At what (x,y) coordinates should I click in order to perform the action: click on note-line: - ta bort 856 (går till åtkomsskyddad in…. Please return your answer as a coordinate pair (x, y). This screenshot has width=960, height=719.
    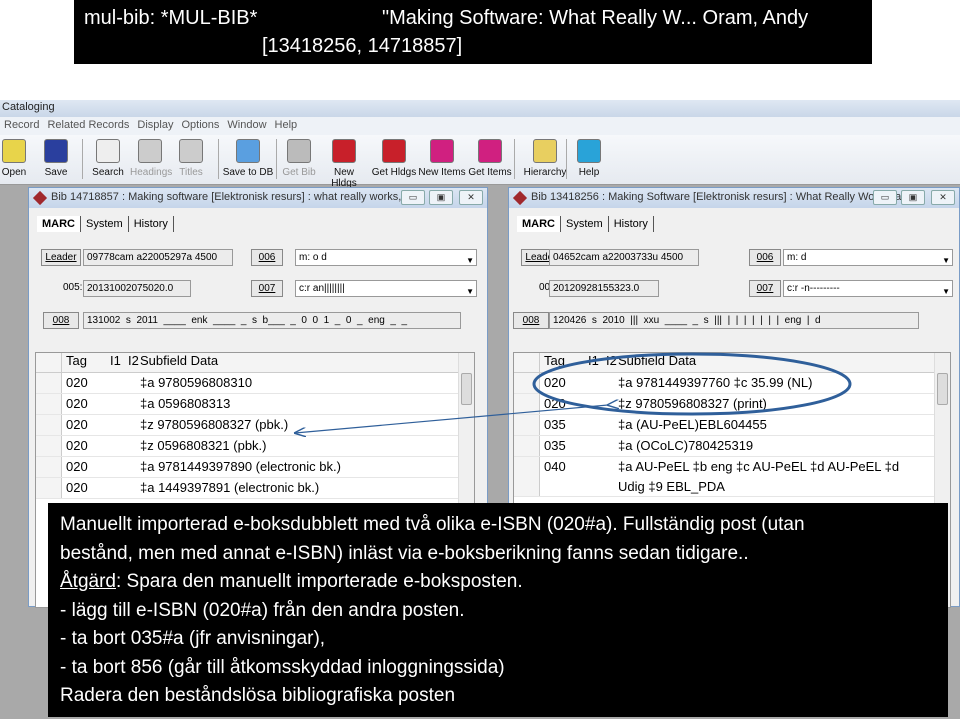
    Looking at the image, I should click on (282, 667).